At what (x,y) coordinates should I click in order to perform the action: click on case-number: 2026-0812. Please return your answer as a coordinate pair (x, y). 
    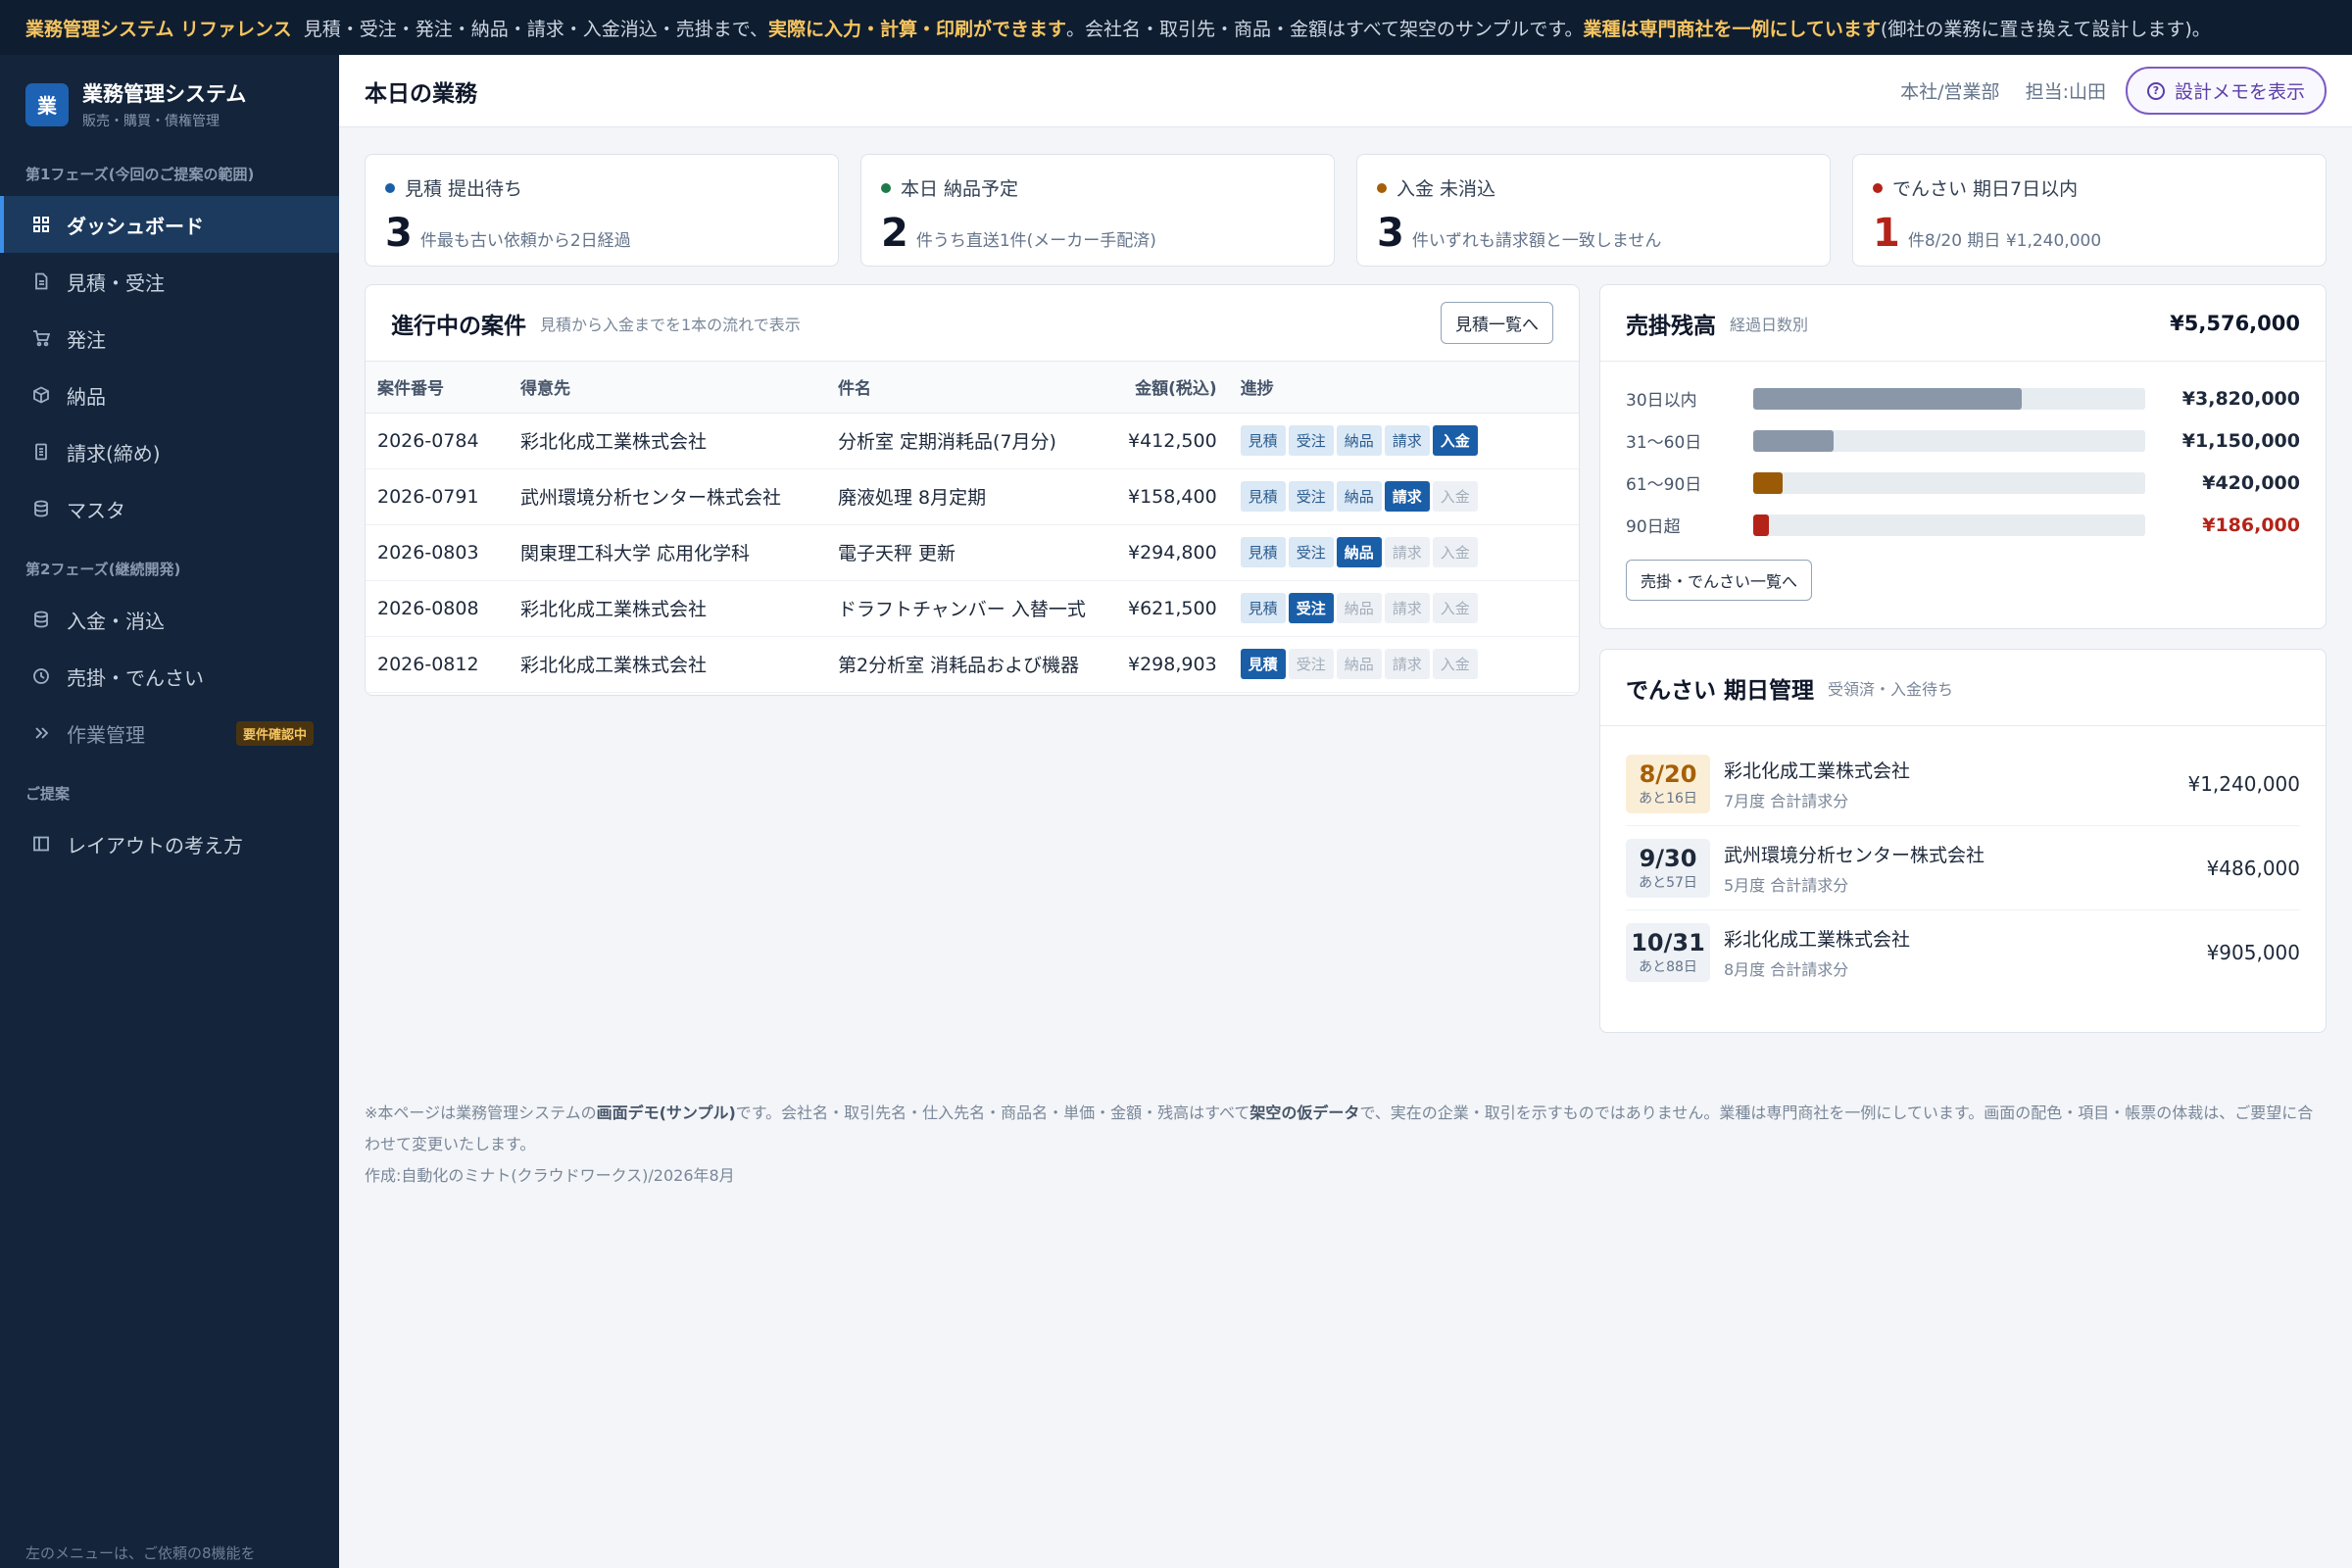
    Looking at the image, I should click on (437, 664).